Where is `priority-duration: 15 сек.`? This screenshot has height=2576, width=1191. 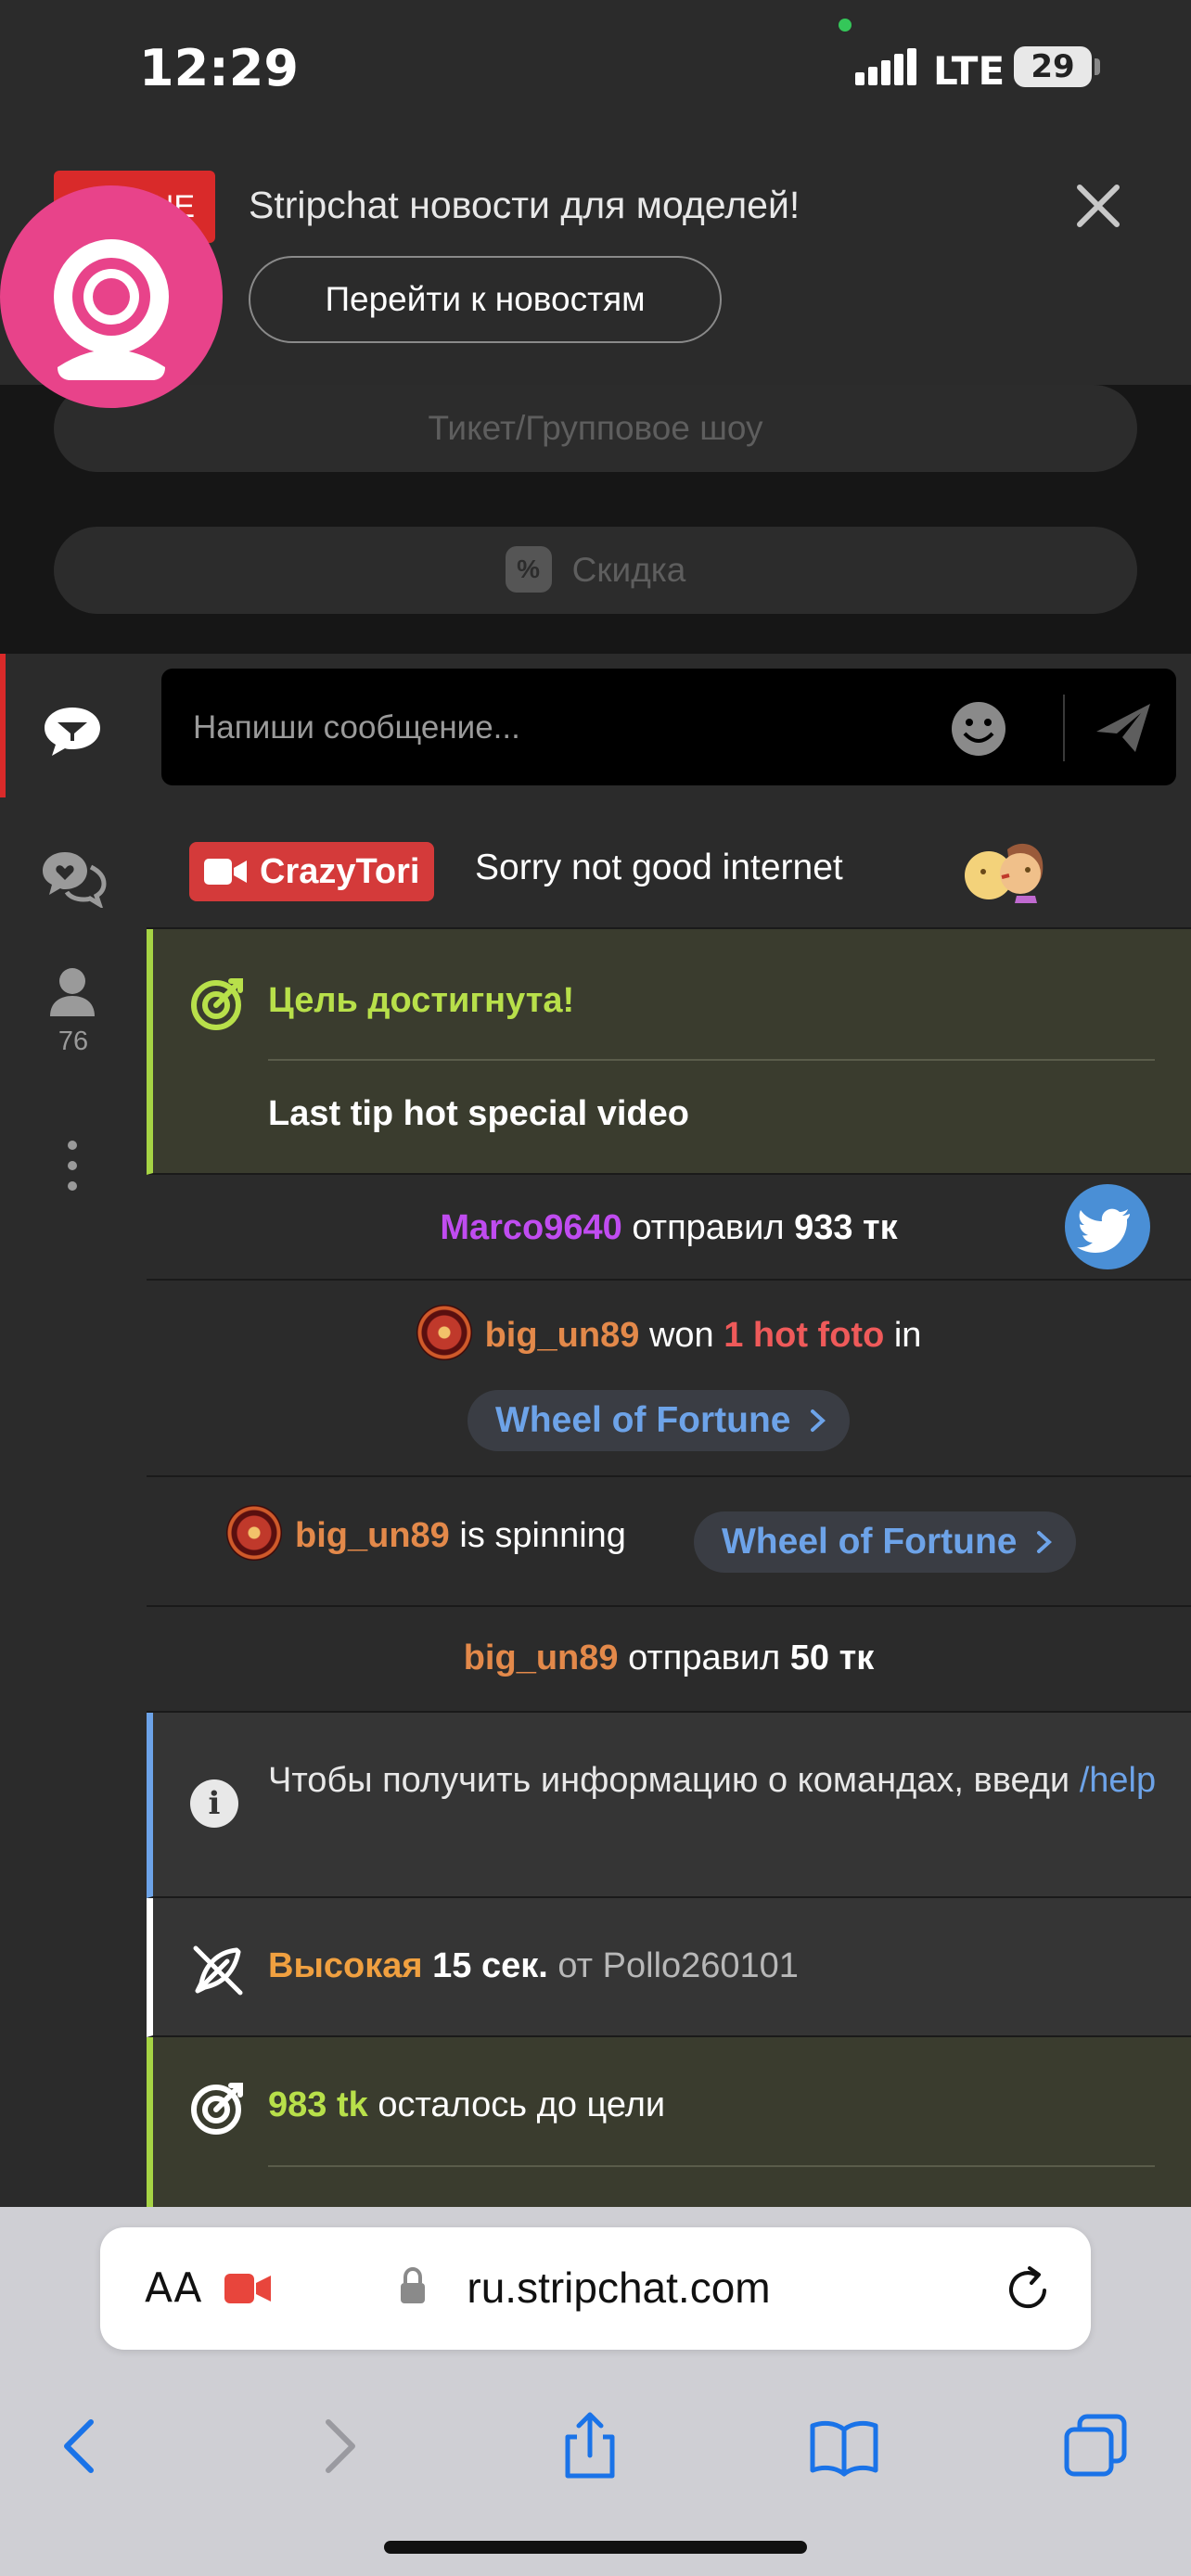 priority-duration: 15 сек. is located at coordinates (490, 1966).